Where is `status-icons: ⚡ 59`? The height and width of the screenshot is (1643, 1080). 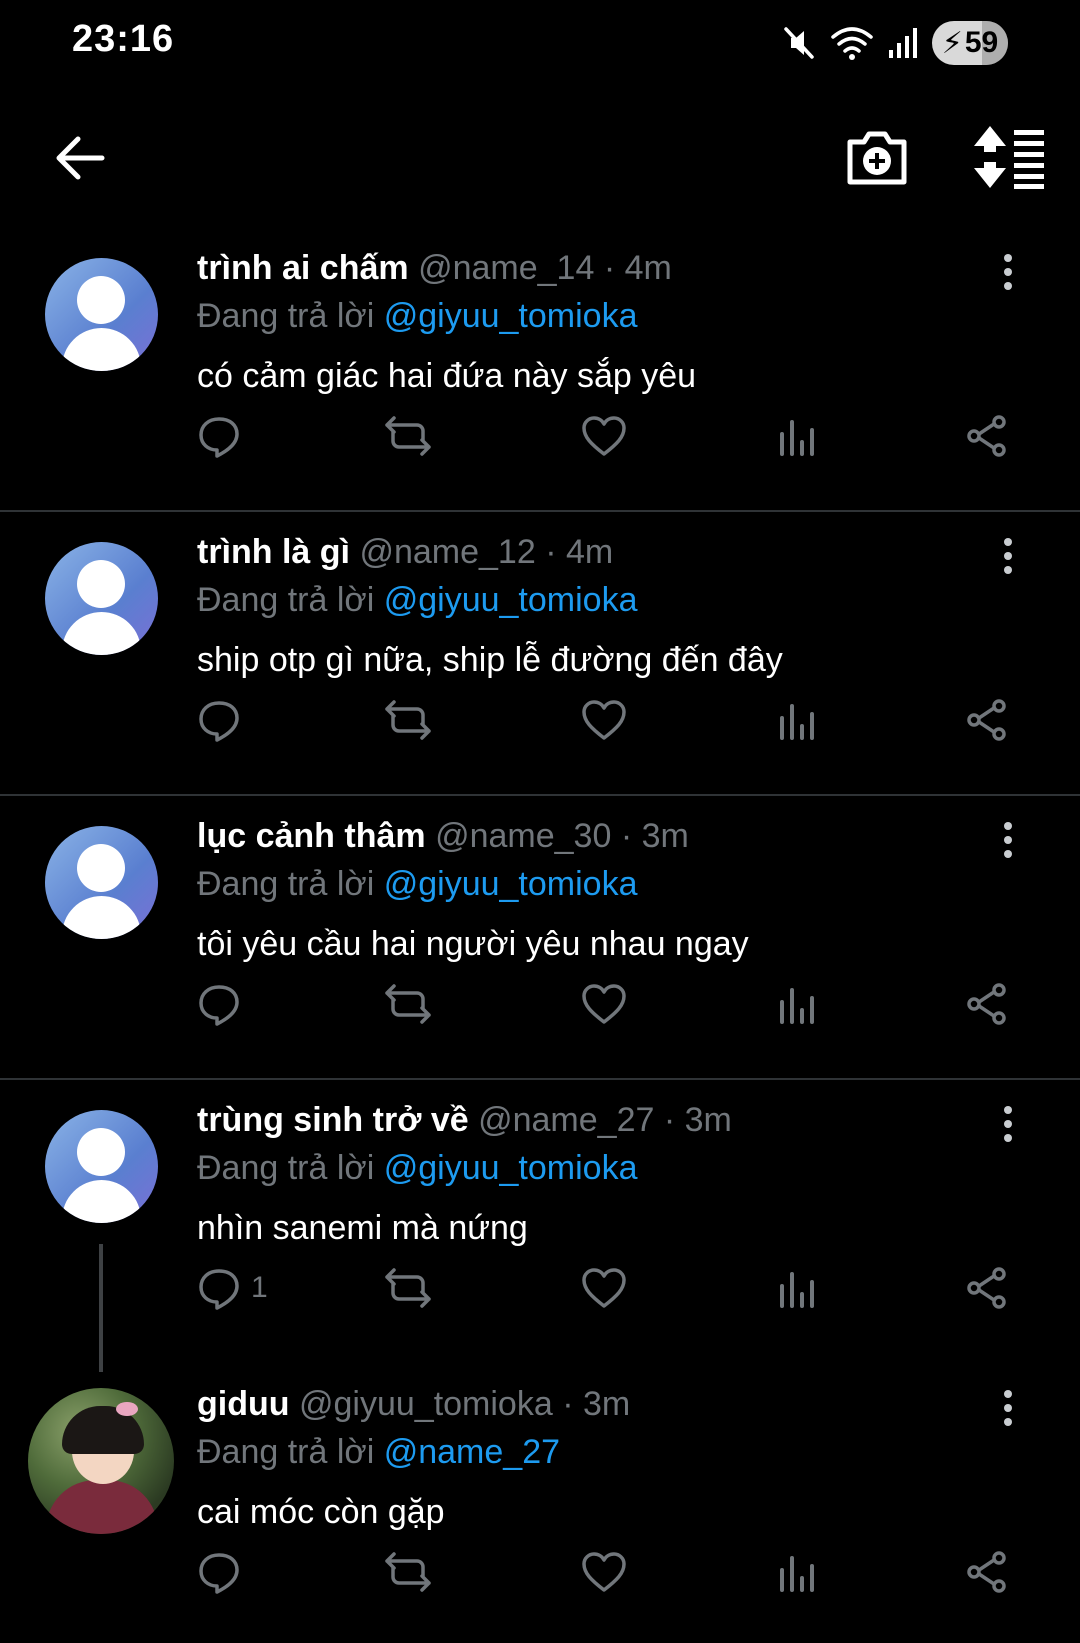 status-icons: ⚡ 59 is located at coordinates (895, 43).